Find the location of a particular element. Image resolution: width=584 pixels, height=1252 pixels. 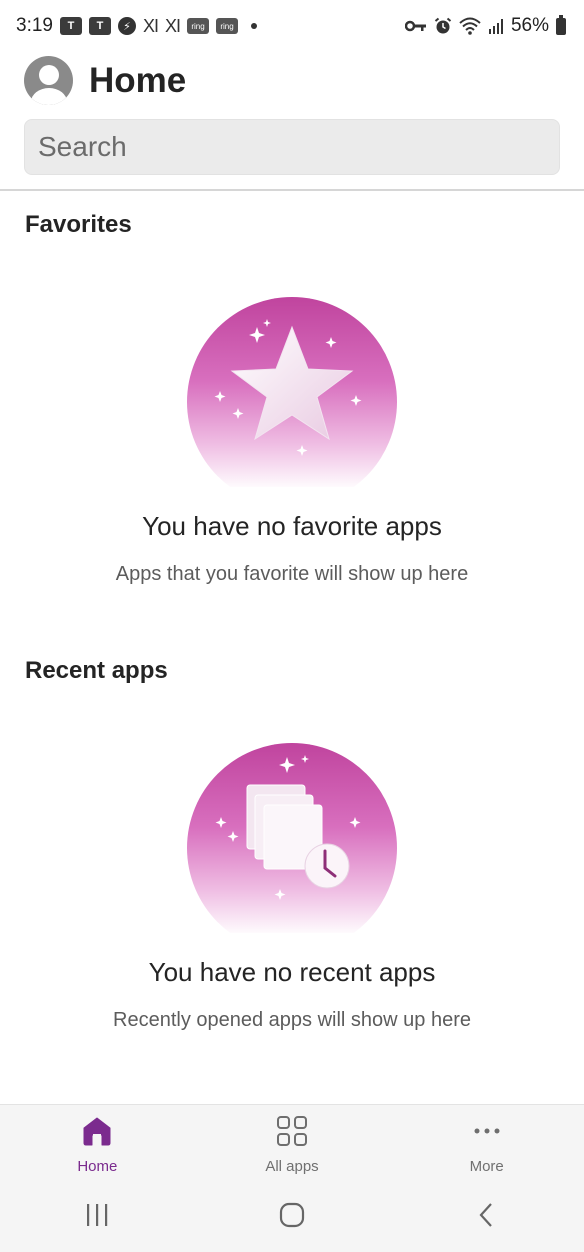

grid-icon is located at coordinates (292, 1131).